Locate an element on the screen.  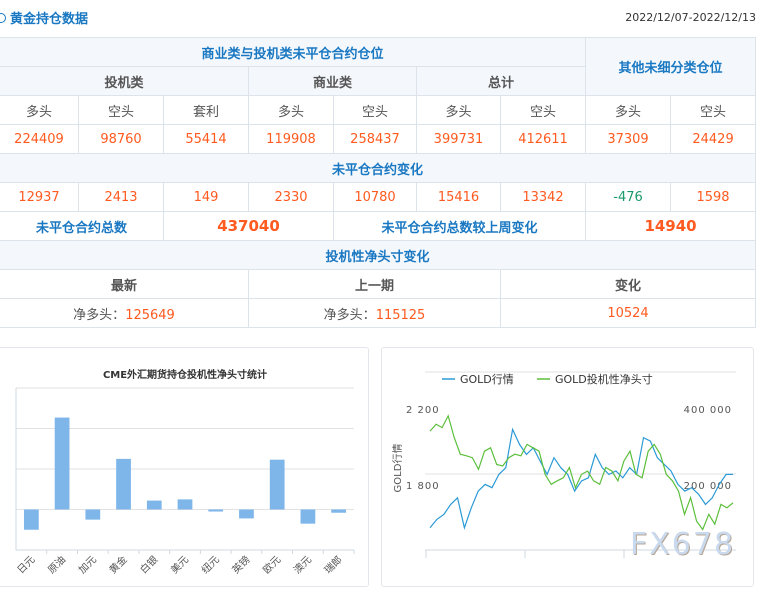
y-axis-label: GOLD行情 is located at coordinates (397, 468).